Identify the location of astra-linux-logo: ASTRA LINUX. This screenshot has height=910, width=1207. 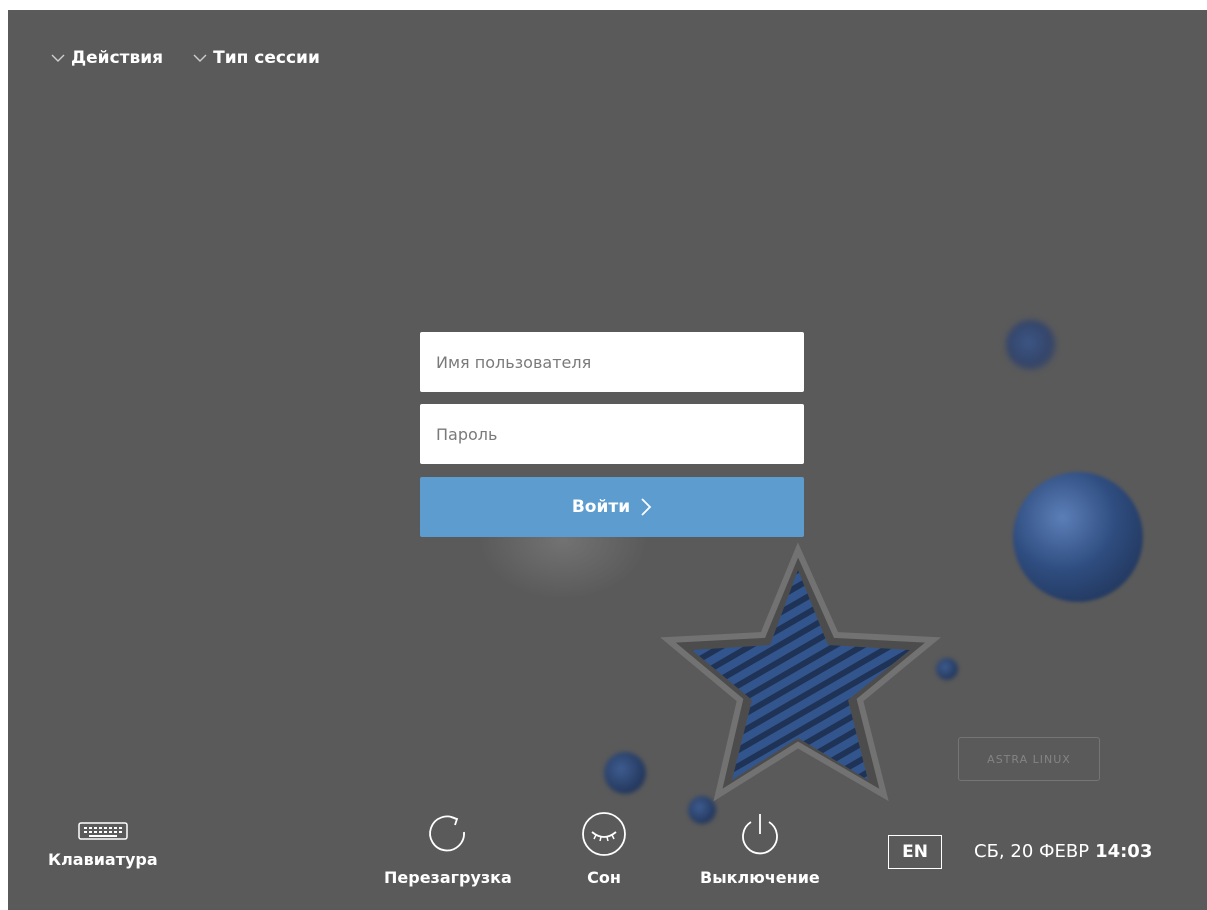
(1029, 759).